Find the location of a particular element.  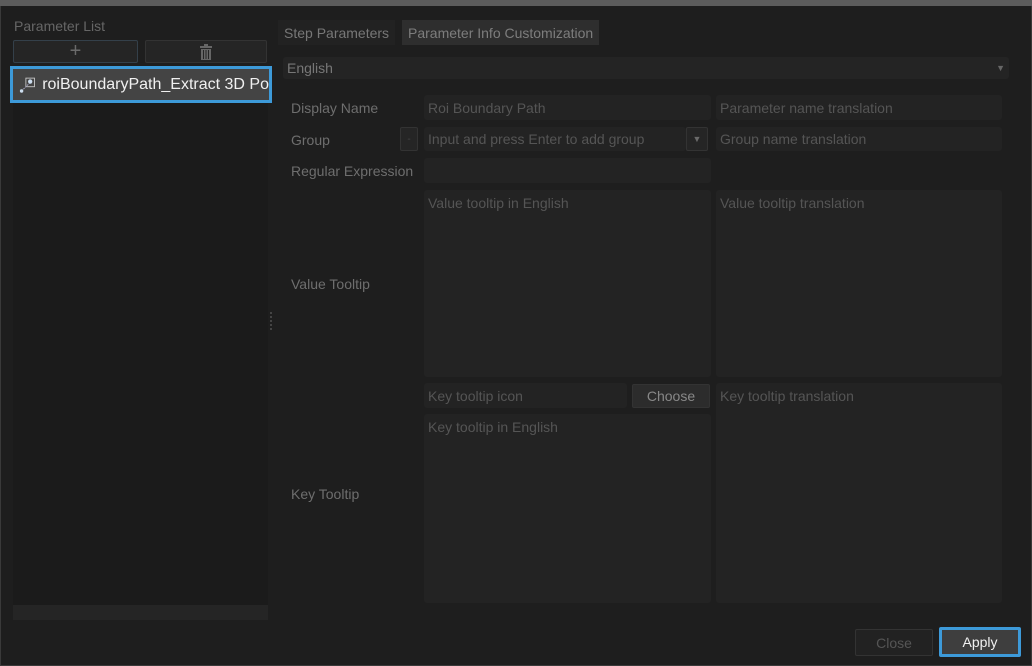

key-tooltip-label: Key Tooltip is located at coordinates (325, 494).